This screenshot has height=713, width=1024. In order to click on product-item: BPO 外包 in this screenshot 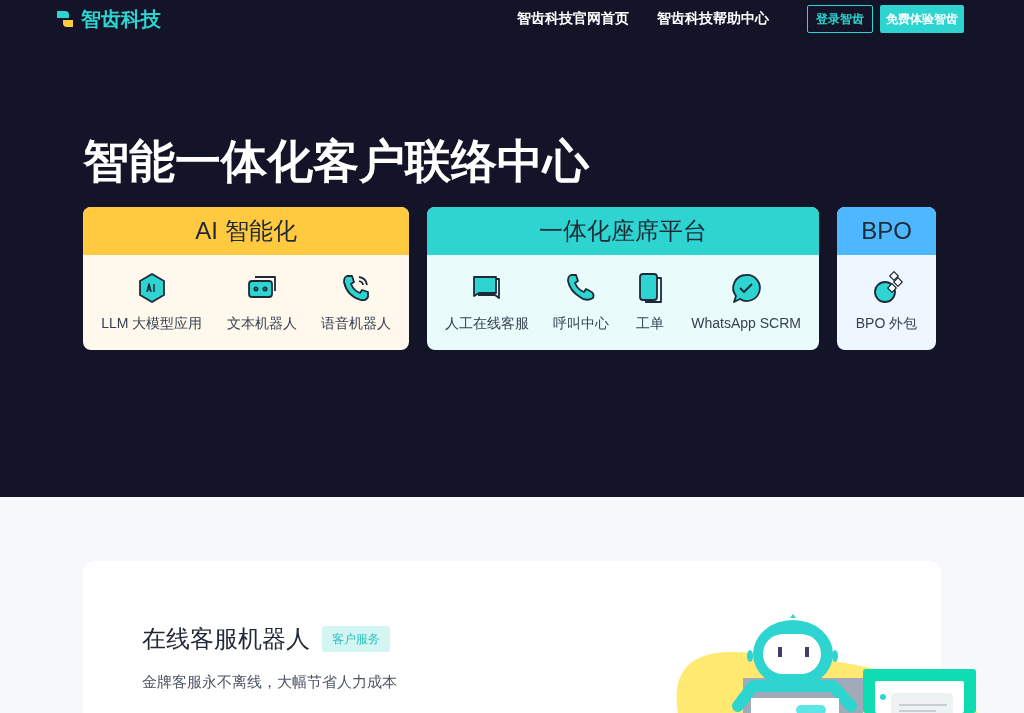, I will do `click(886, 302)`.